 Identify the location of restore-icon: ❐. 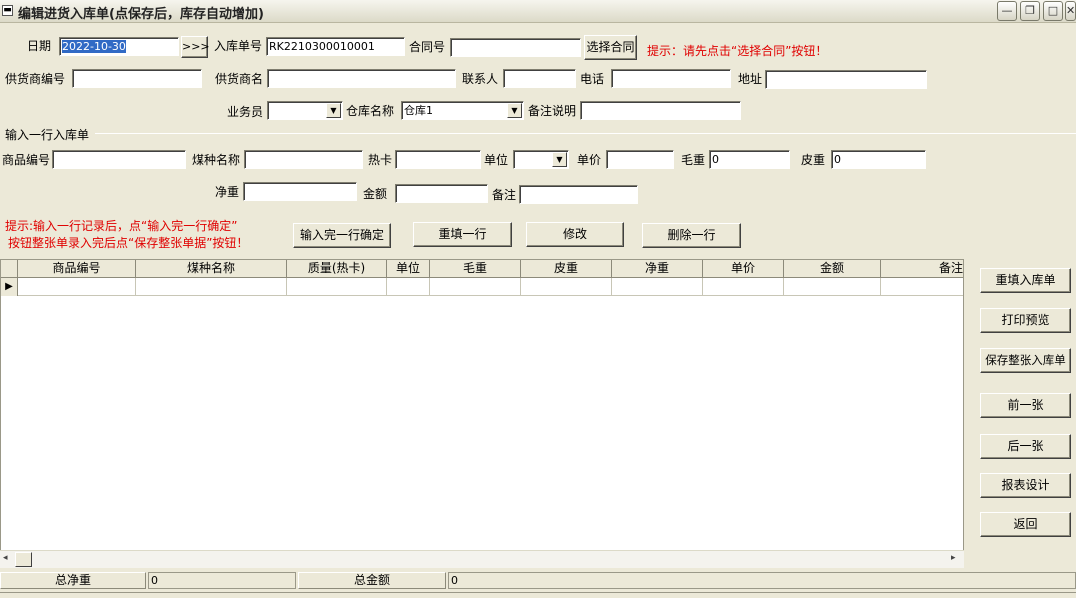
(1030, 10).